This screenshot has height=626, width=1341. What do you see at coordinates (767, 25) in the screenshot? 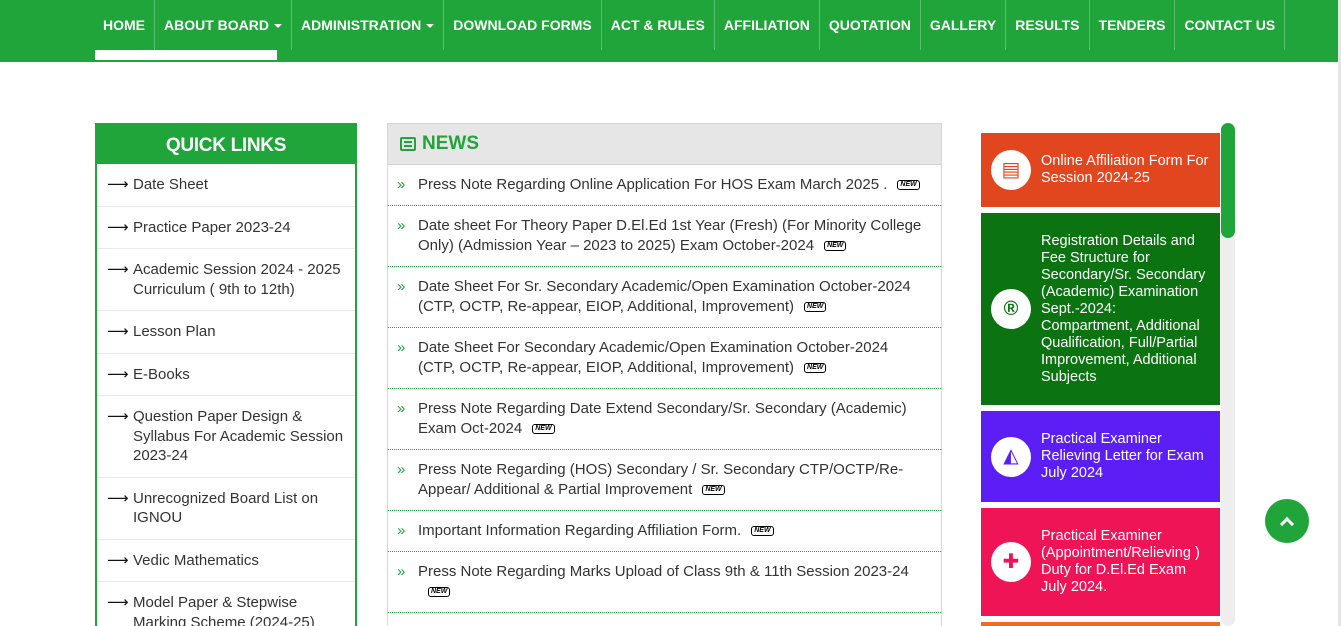
I see `nav-item-affiliation: AFFILIATION` at bounding box center [767, 25].